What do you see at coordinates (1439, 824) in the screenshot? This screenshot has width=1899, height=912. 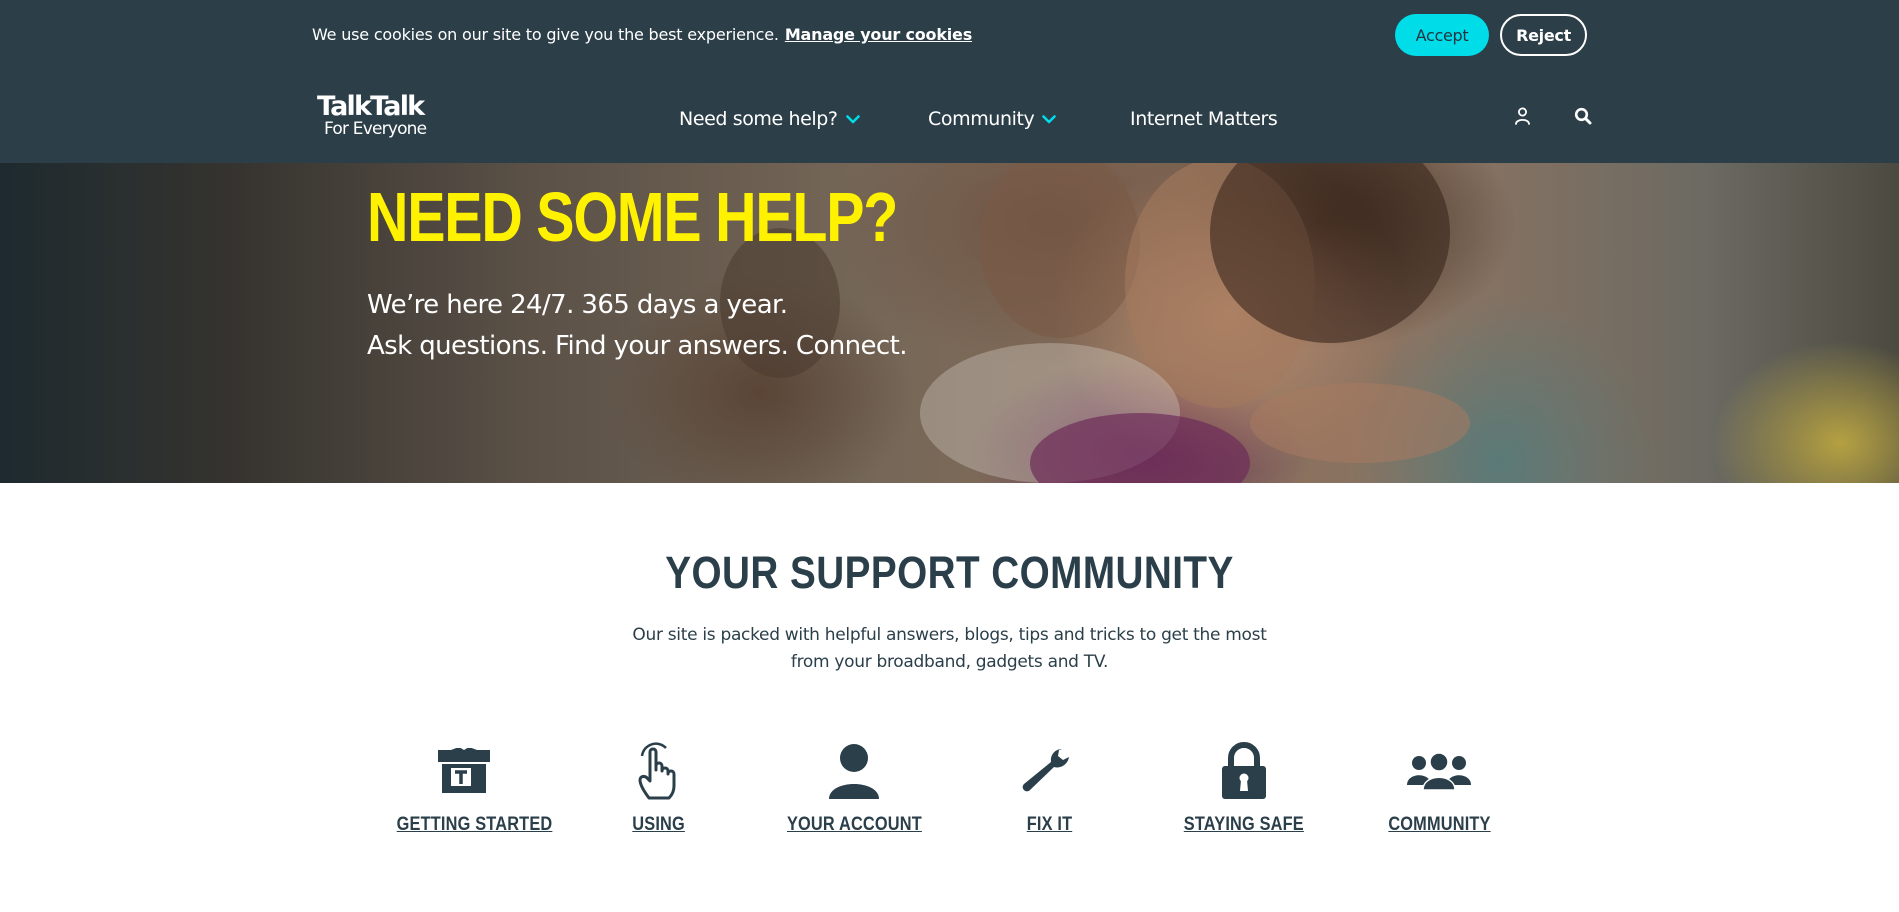 I see `category-label: COMMUNITY` at bounding box center [1439, 824].